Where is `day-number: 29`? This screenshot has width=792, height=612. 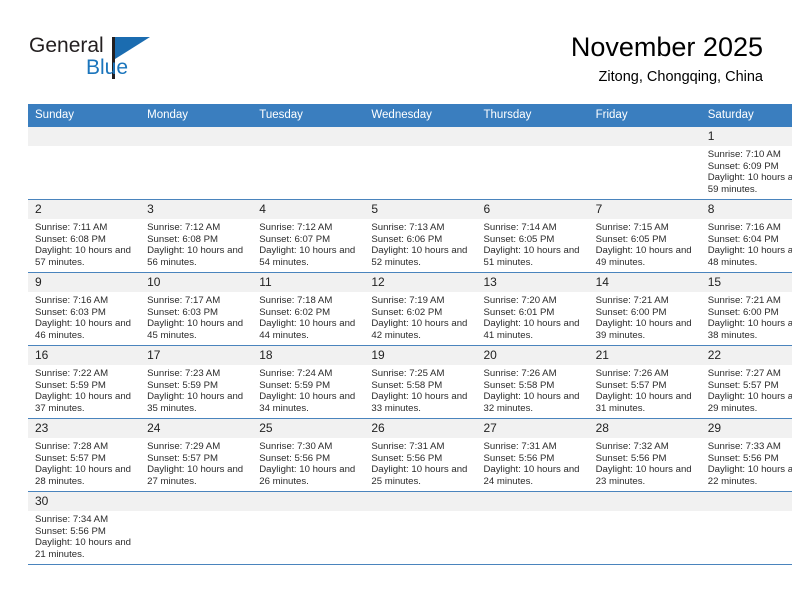 day-number: 29 is located at coordinates (746, 428).